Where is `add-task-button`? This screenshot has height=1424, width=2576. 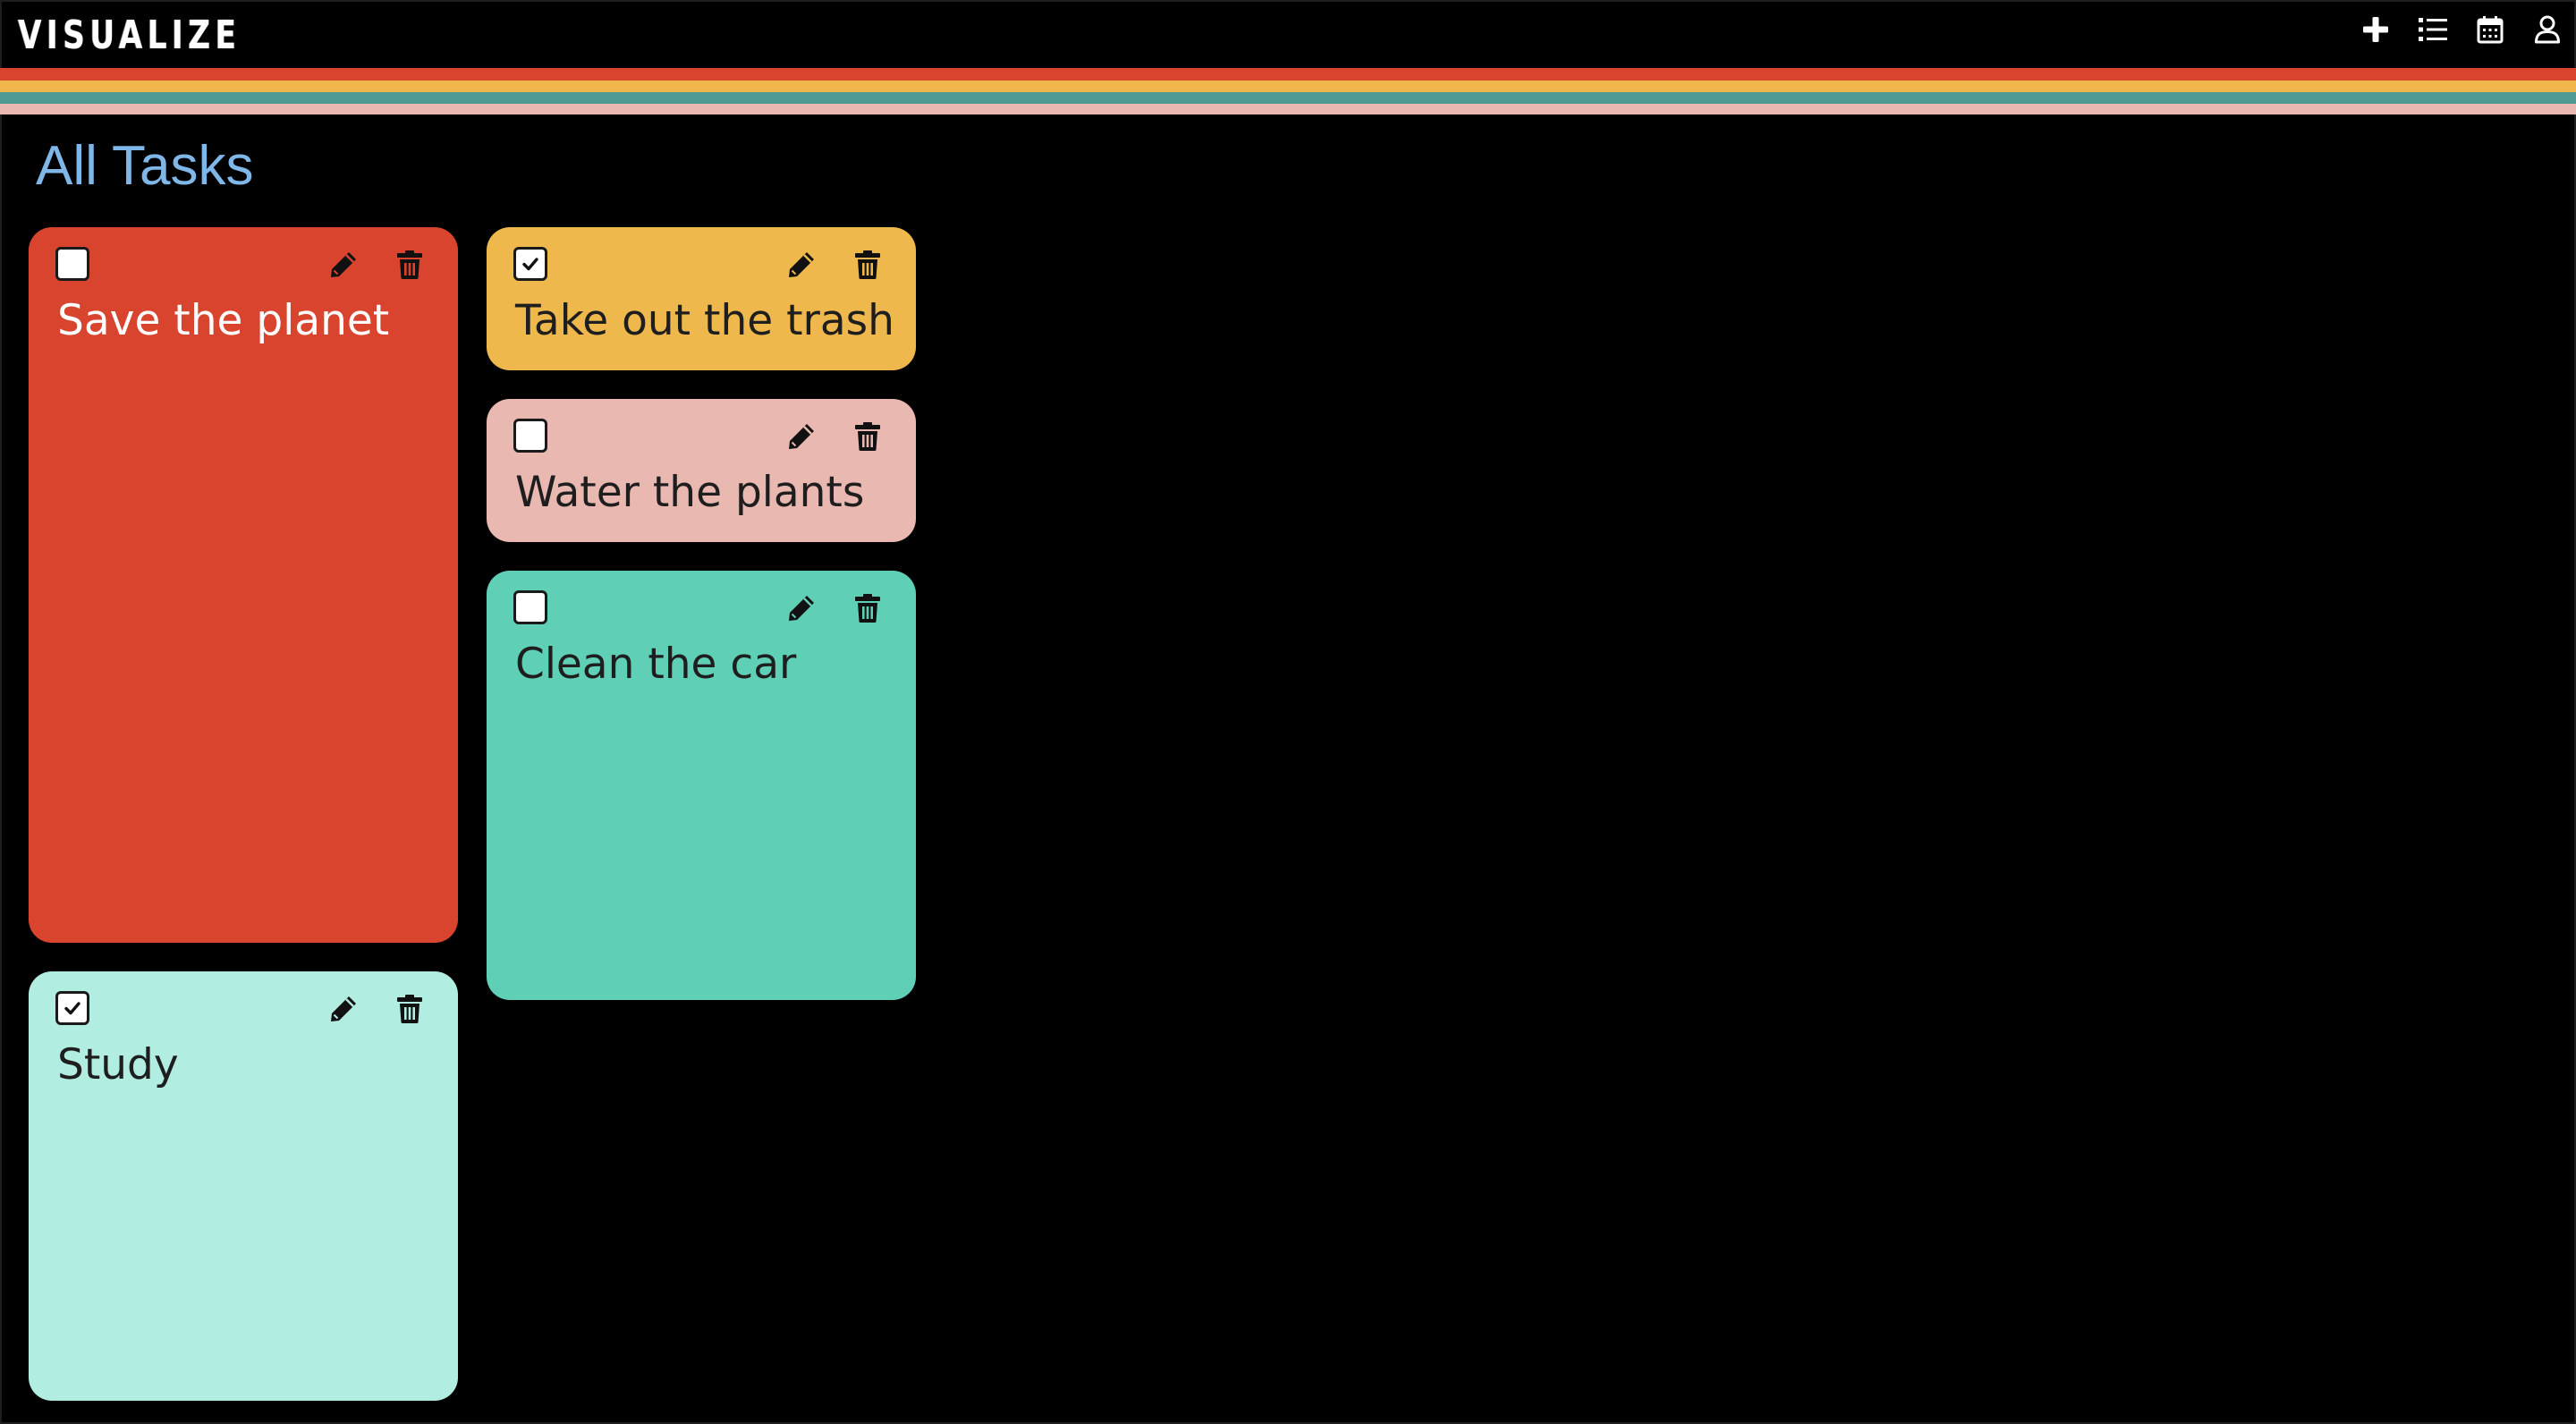
add-task-button is located at coordinates (2375, 30).